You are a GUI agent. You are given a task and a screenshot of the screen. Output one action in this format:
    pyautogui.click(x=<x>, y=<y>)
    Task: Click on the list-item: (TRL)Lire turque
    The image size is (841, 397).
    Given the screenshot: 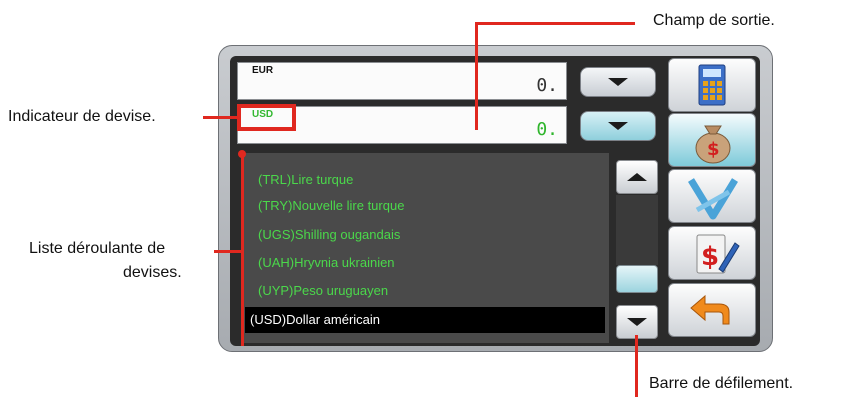 What is the action you would take?
    pyautogui.click(x=305, y=179)
    